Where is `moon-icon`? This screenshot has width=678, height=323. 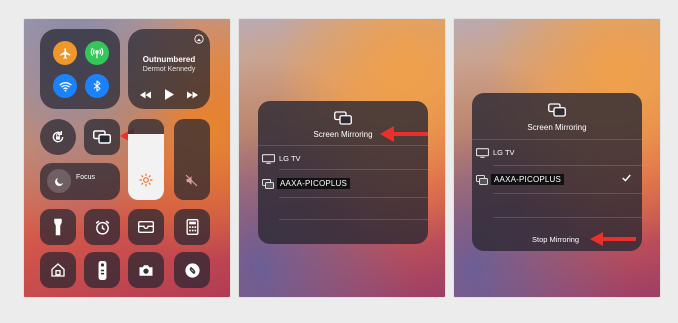
moon-icon is located at coordinates (59, 181).